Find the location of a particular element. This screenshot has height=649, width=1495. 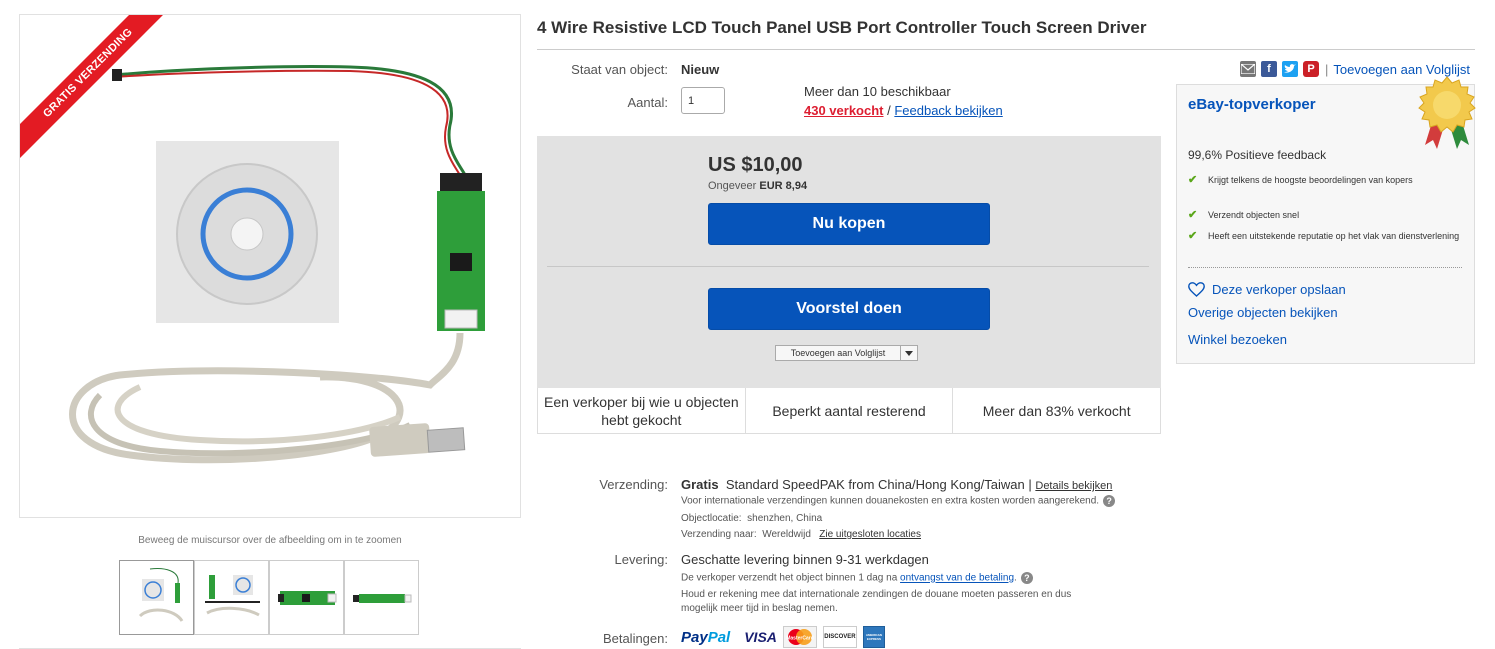

email-icon is located at coordinates (1248, 69).